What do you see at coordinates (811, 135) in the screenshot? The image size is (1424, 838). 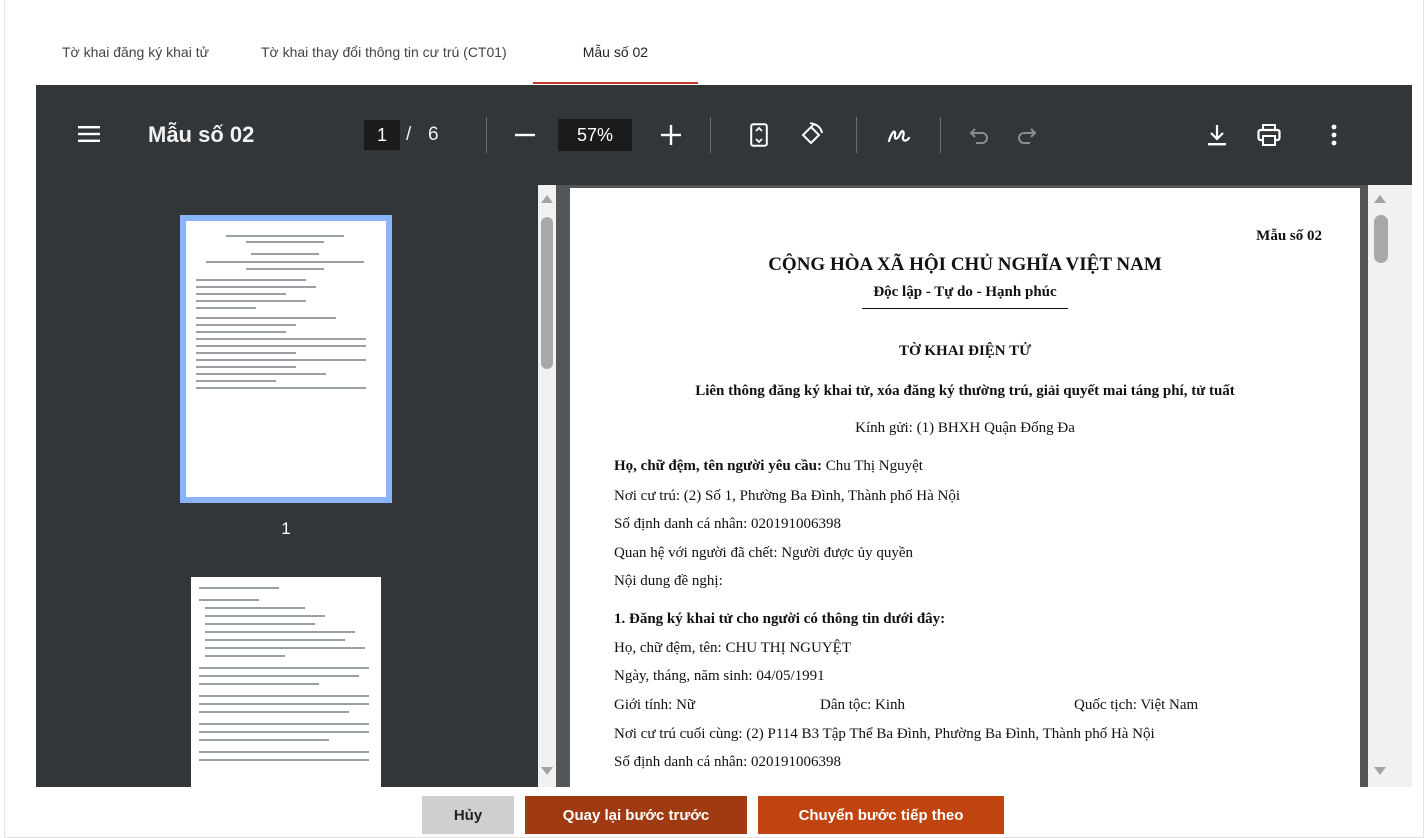 I see `rotate-icon` at bounding box center [811, 135].